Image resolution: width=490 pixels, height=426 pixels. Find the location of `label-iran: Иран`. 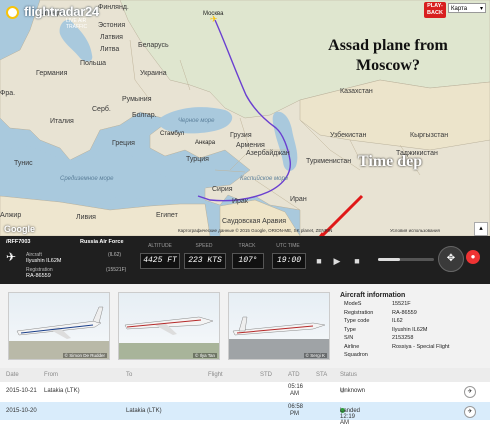

label-iran: Иран is located at coordinates (298, 199).